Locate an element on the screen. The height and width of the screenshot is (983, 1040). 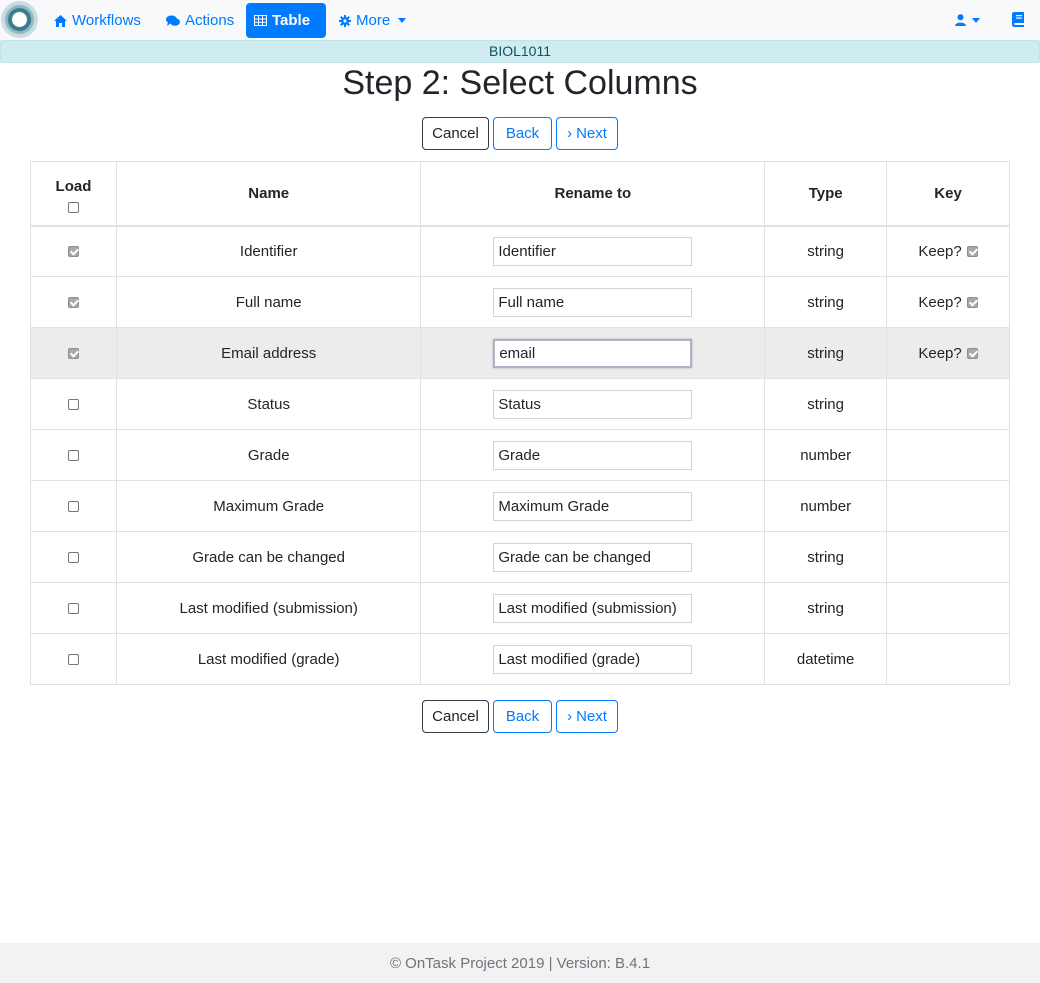
table-icon is located at coordinates (260, 20).